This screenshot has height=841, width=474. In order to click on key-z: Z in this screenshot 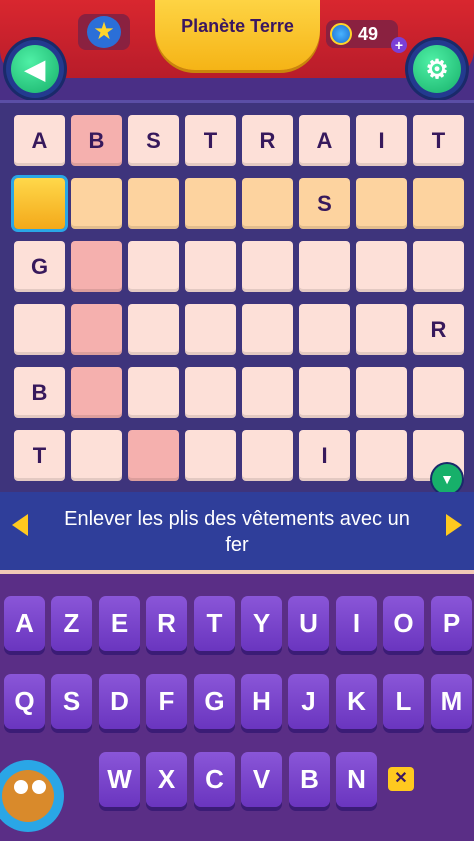, I will do `click(71, 623)`.